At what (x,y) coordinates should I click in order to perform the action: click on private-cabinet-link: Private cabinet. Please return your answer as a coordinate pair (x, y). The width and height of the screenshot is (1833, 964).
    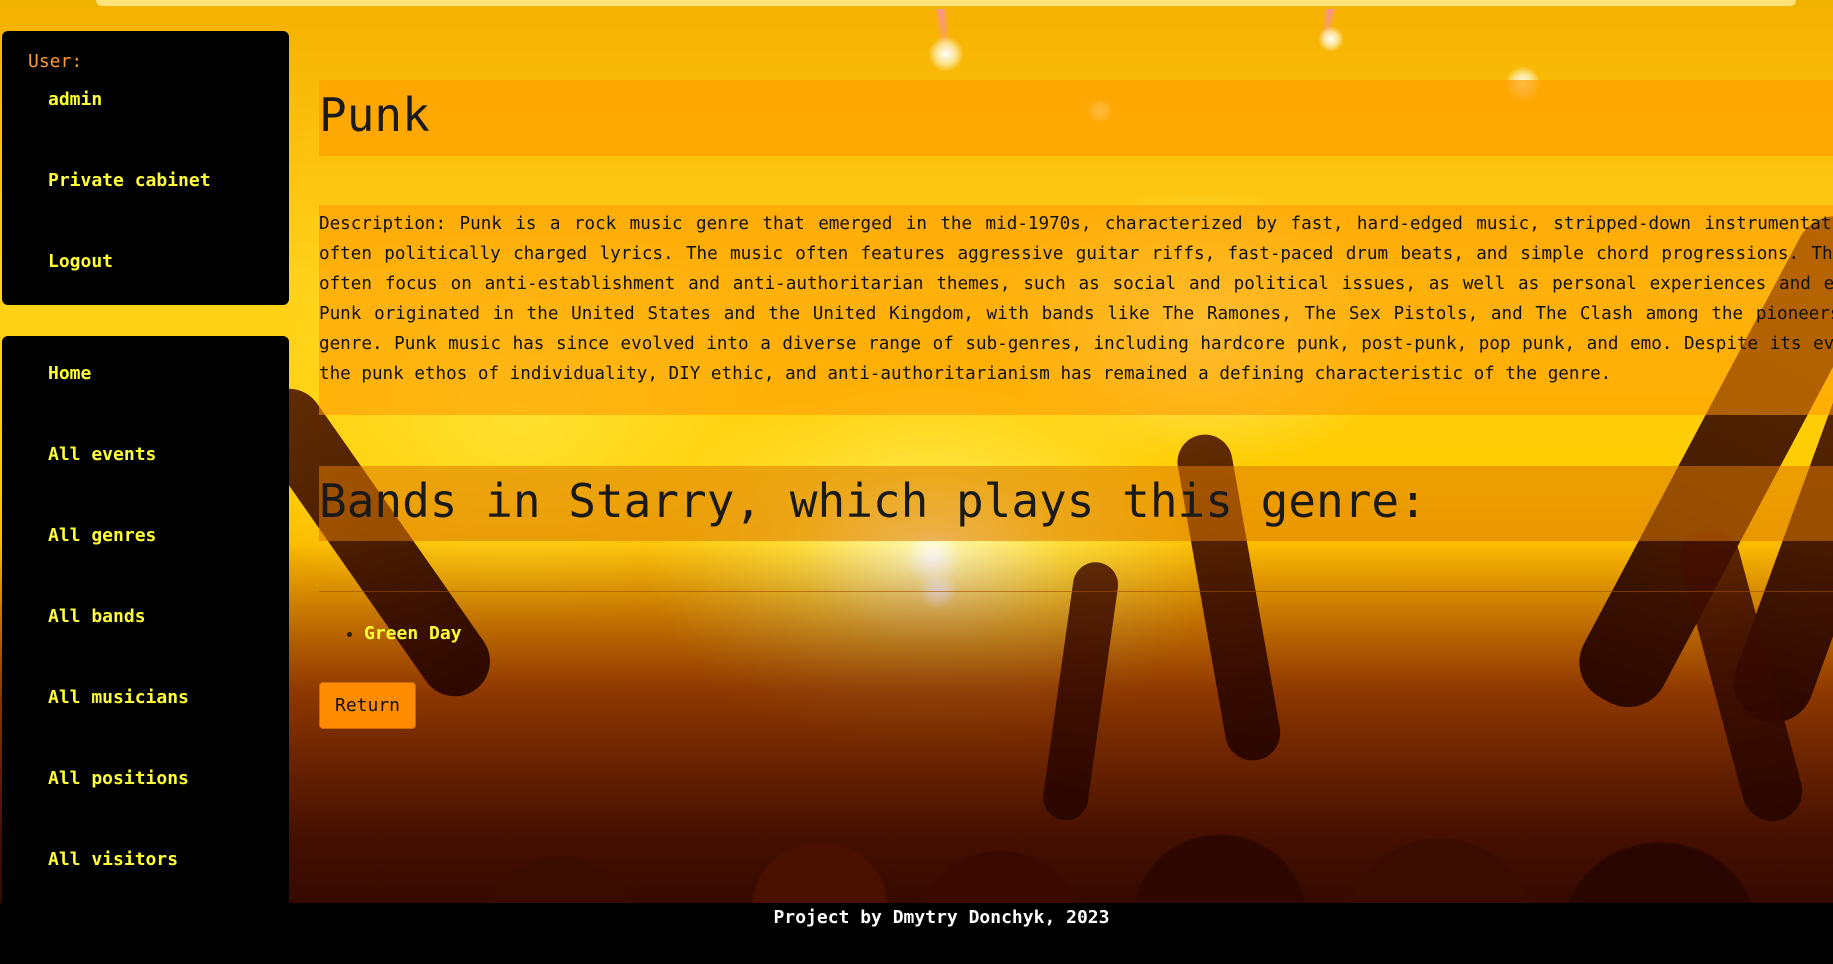
    Looking at the image, I should click on (129, 180).